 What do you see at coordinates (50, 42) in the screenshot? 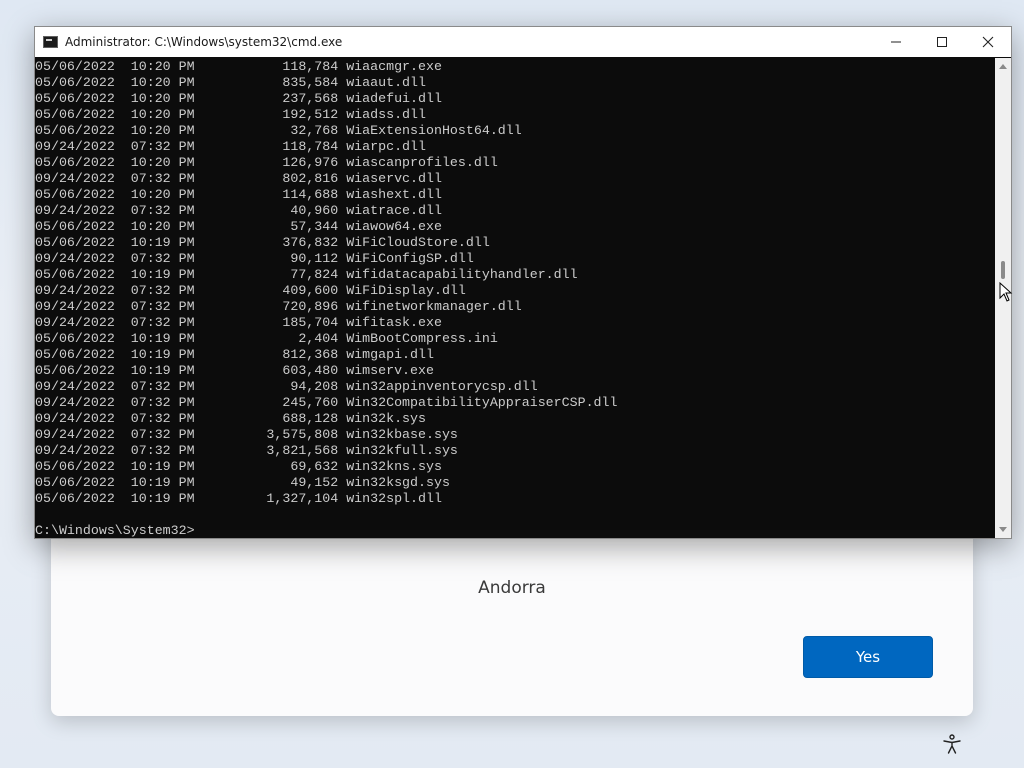
I see `cmd-icon` at bounding box center [50, 42].